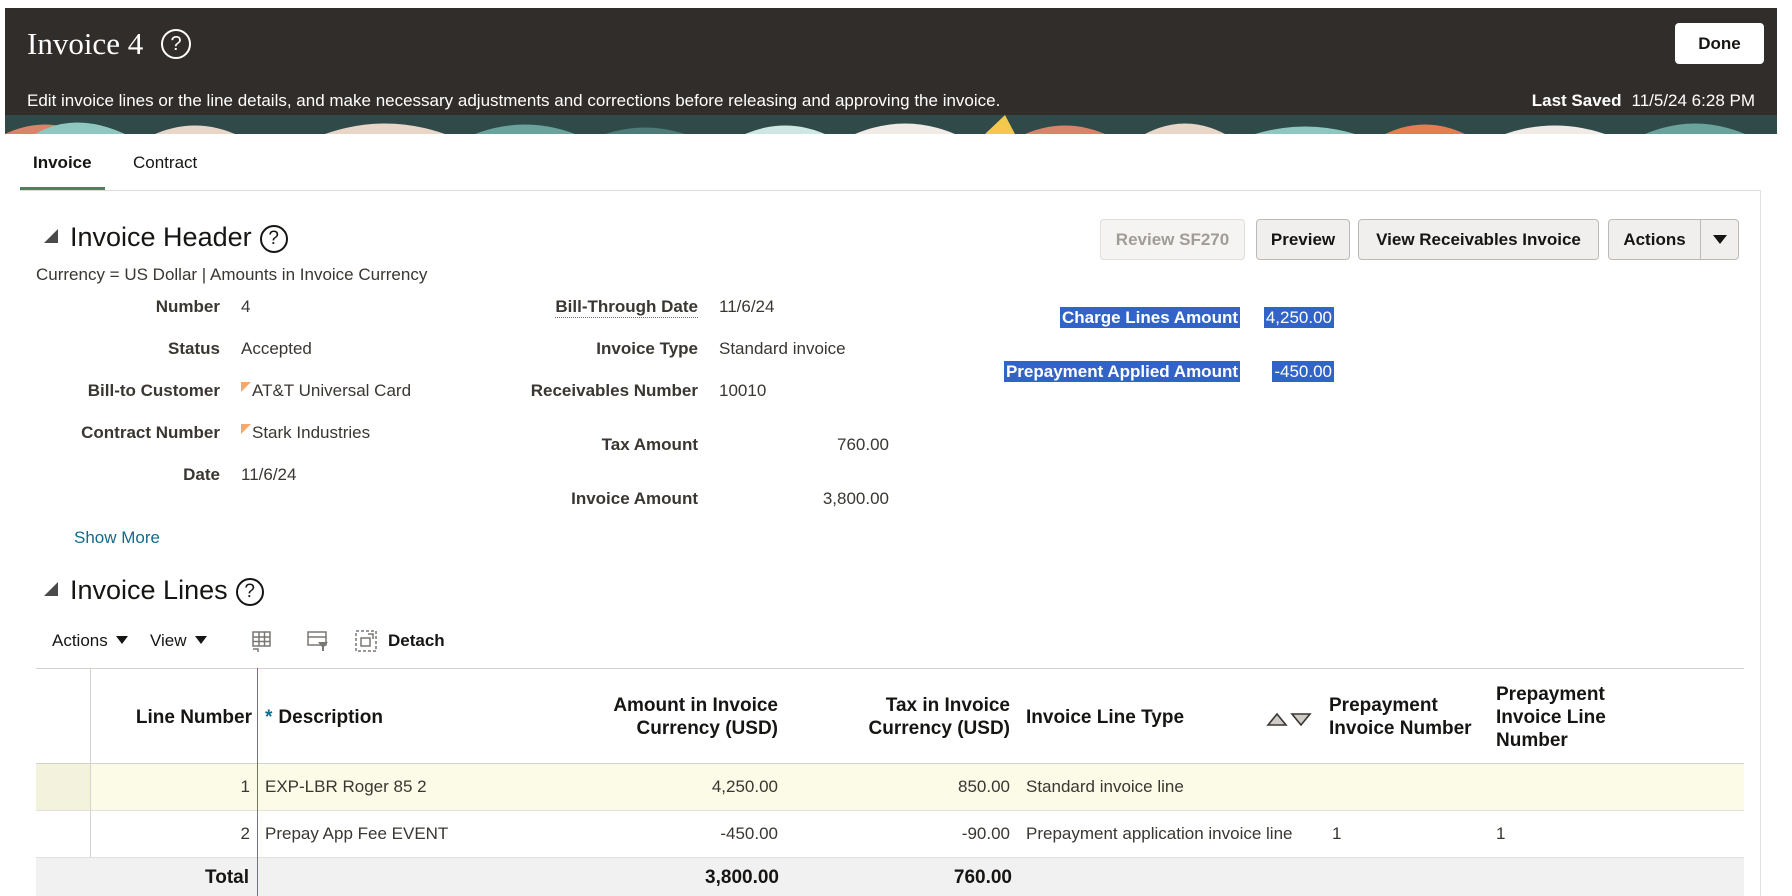 This screenshot has height=896, width=1792. Describe the element at coordinates (165, 168) in the screenshot. I see `tab-contract: Contract` at that location.